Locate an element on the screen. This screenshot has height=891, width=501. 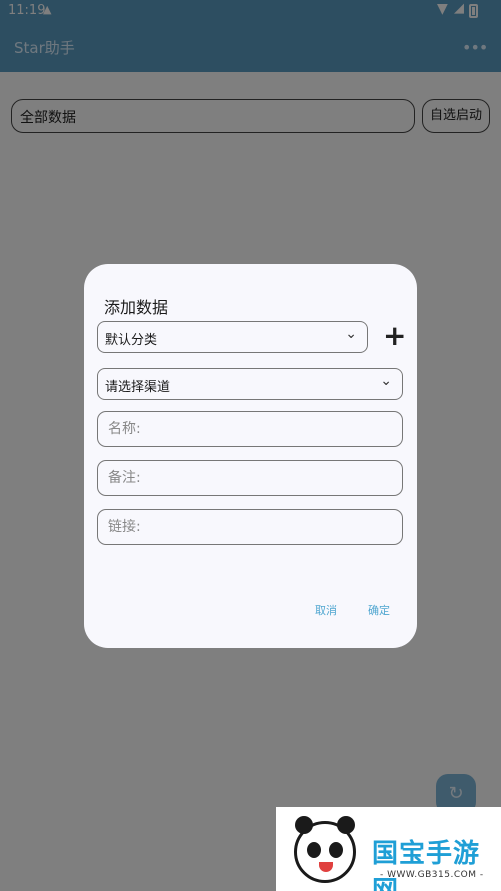
category-value: 默认分类 is located at coordinates (131, 340).